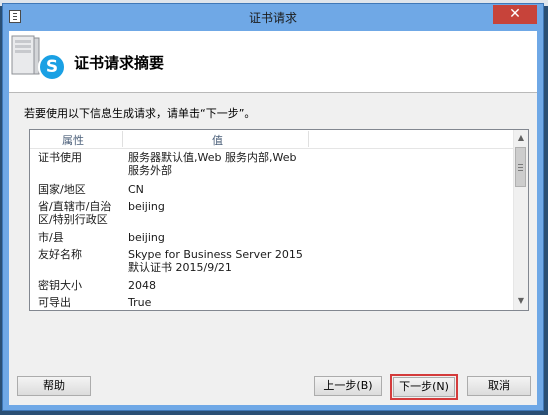 Image resolution: width=548 pixels, height=415 pixels. I want to click on window-title: 证书请求, so click(272, 18).